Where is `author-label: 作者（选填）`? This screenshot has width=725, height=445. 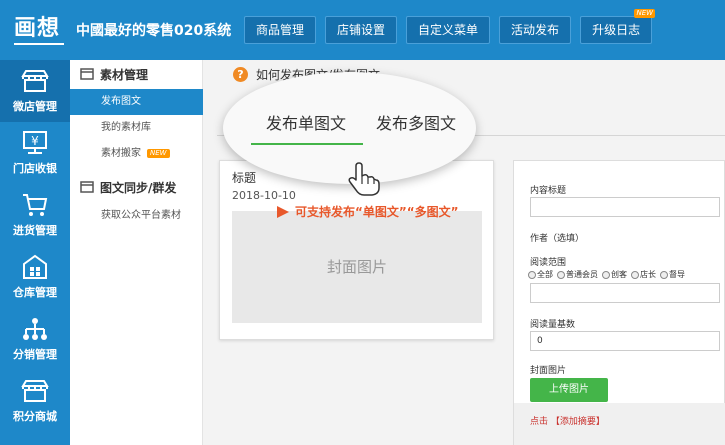
author-label: 作者（选填） is located at coordinates (557, 239).